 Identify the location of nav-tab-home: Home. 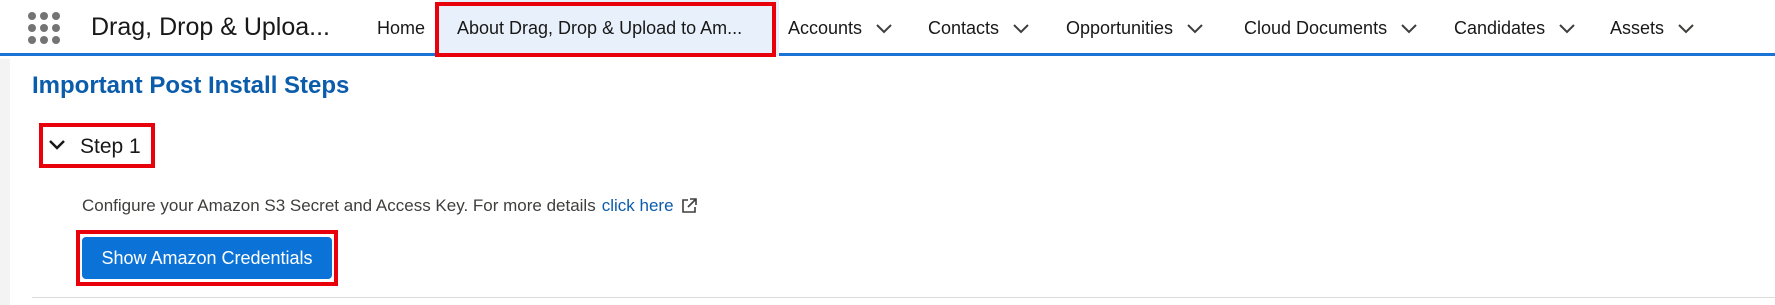
(401, 28).